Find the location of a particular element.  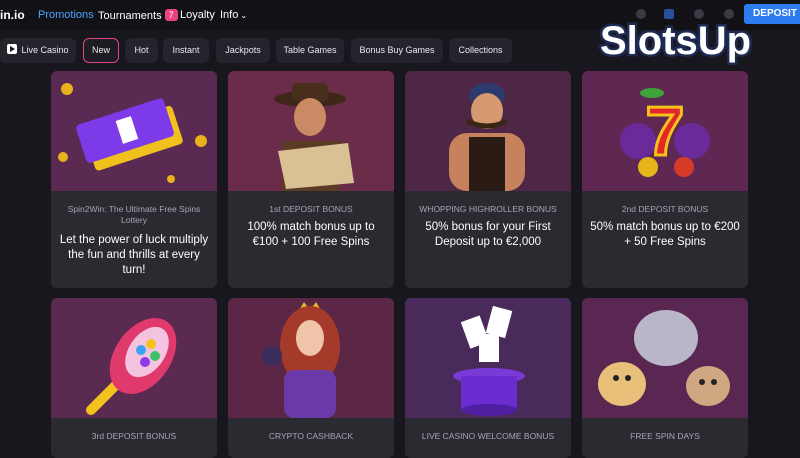

promo-card: 3rd DEPOSIT BONUS is located at coordinates (134, 378).